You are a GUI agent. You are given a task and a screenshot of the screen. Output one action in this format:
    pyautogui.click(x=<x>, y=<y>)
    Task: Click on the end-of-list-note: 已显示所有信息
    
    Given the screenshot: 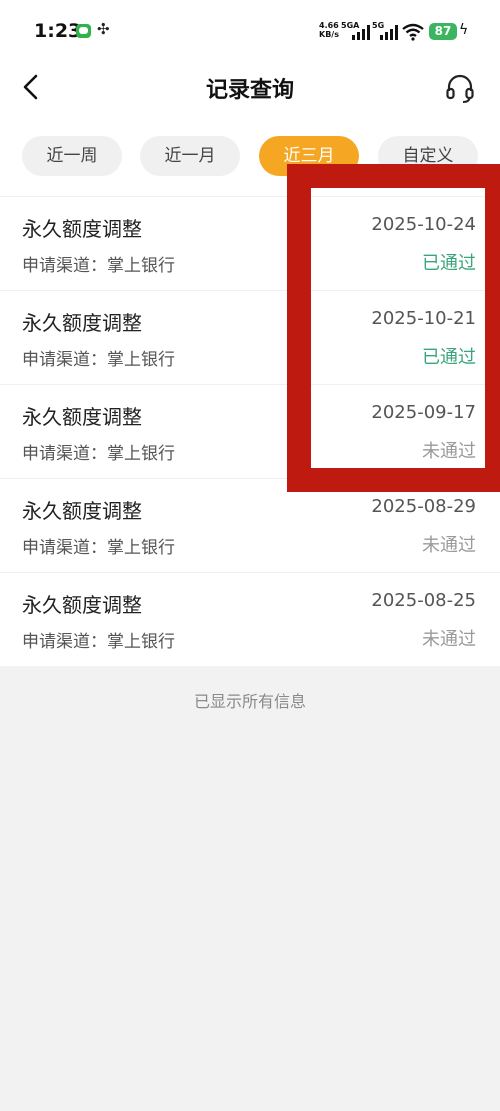 What is the action you would take?
    pyautogui.click(x=249, y=701)
    